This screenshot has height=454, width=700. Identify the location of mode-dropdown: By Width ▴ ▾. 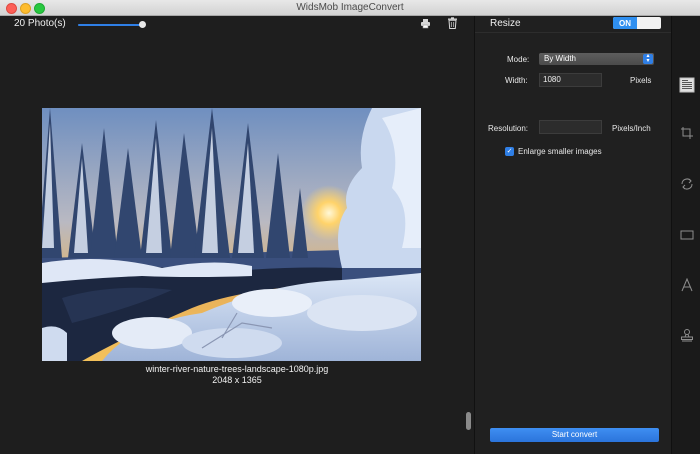
(596, 59).